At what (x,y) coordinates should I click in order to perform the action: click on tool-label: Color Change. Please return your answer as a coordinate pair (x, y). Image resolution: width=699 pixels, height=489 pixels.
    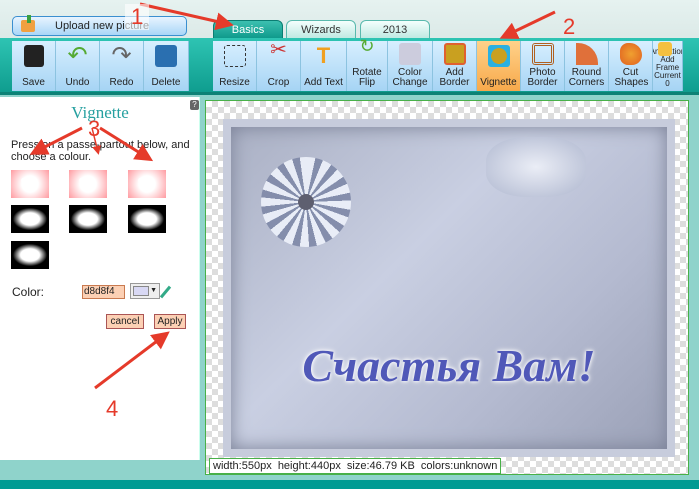
    Looking at the image, I should click on (410, 77).